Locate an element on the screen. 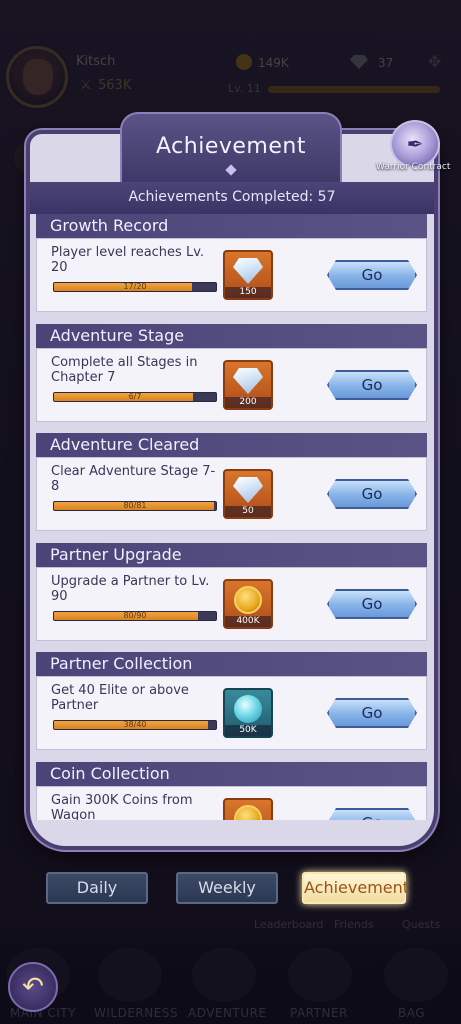  exp-fill is located at coordinates (354, 89).